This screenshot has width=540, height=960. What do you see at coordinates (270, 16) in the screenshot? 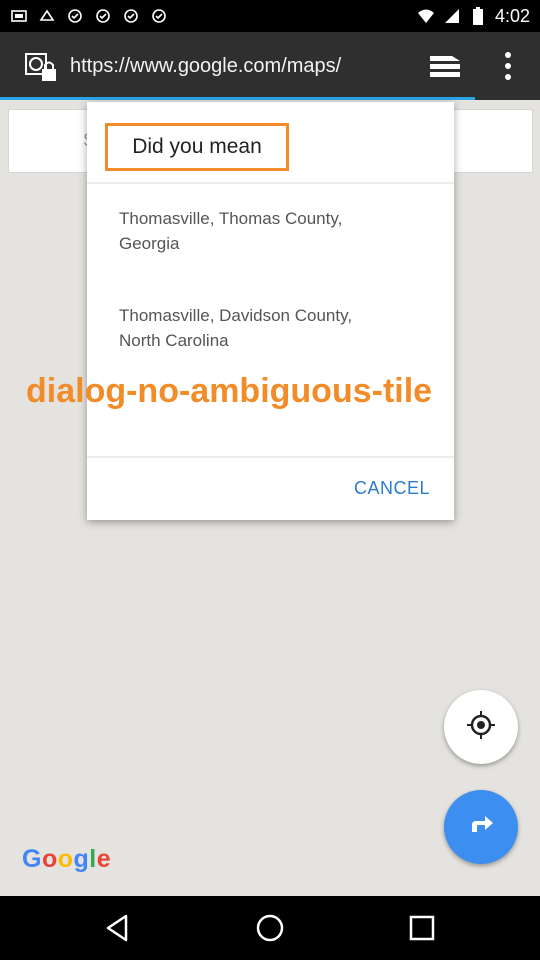
I see `status-bar: 4:02` at bounding box center [270, 16].